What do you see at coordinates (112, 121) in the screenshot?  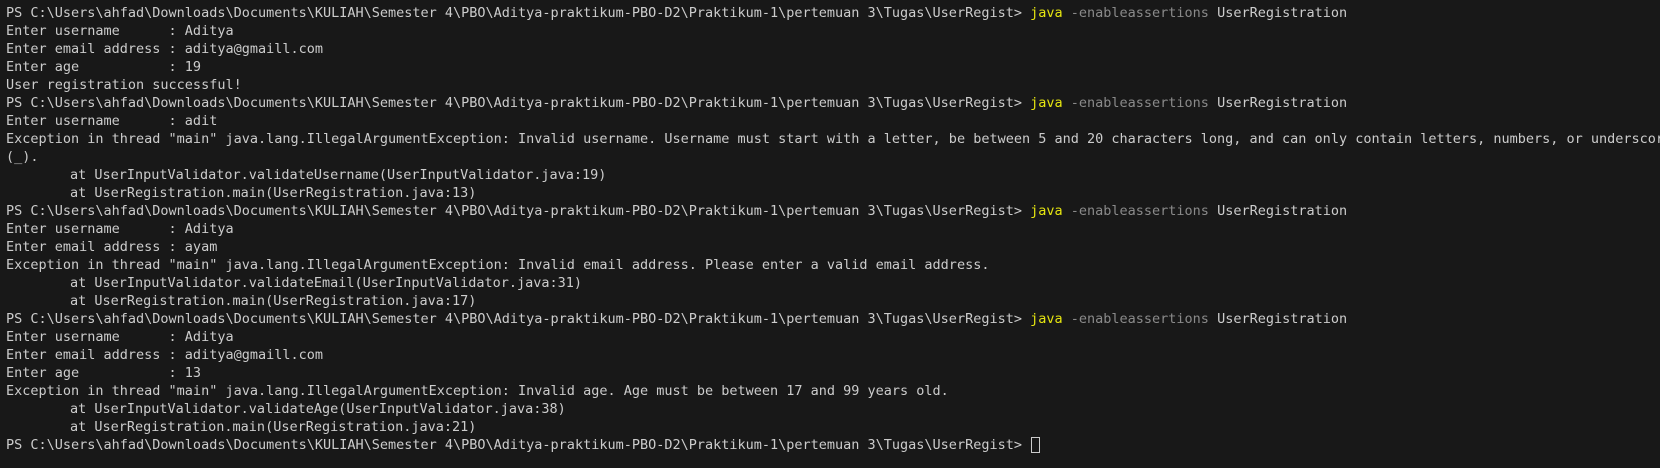 I see `output-line: Enter username : adit` at bounding box center [112, 121].